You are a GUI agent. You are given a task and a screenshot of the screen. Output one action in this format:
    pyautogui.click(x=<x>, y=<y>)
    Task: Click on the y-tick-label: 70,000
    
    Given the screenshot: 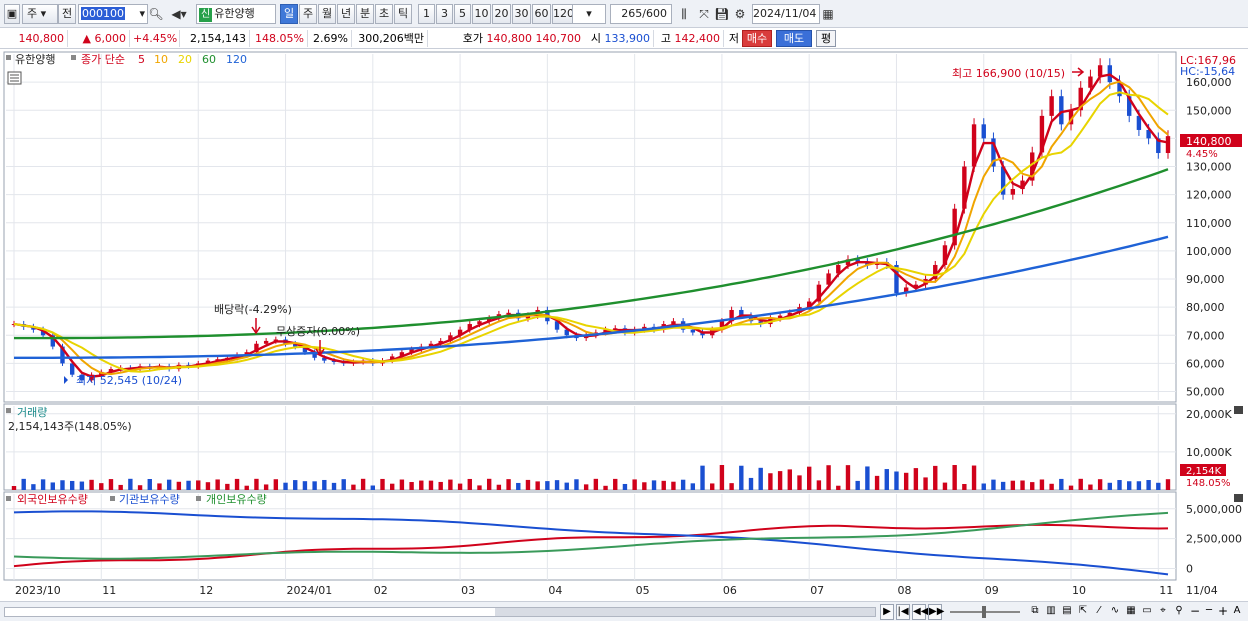 What is the action you would take?
    pyautogui.click(x=1205, y=335)
    